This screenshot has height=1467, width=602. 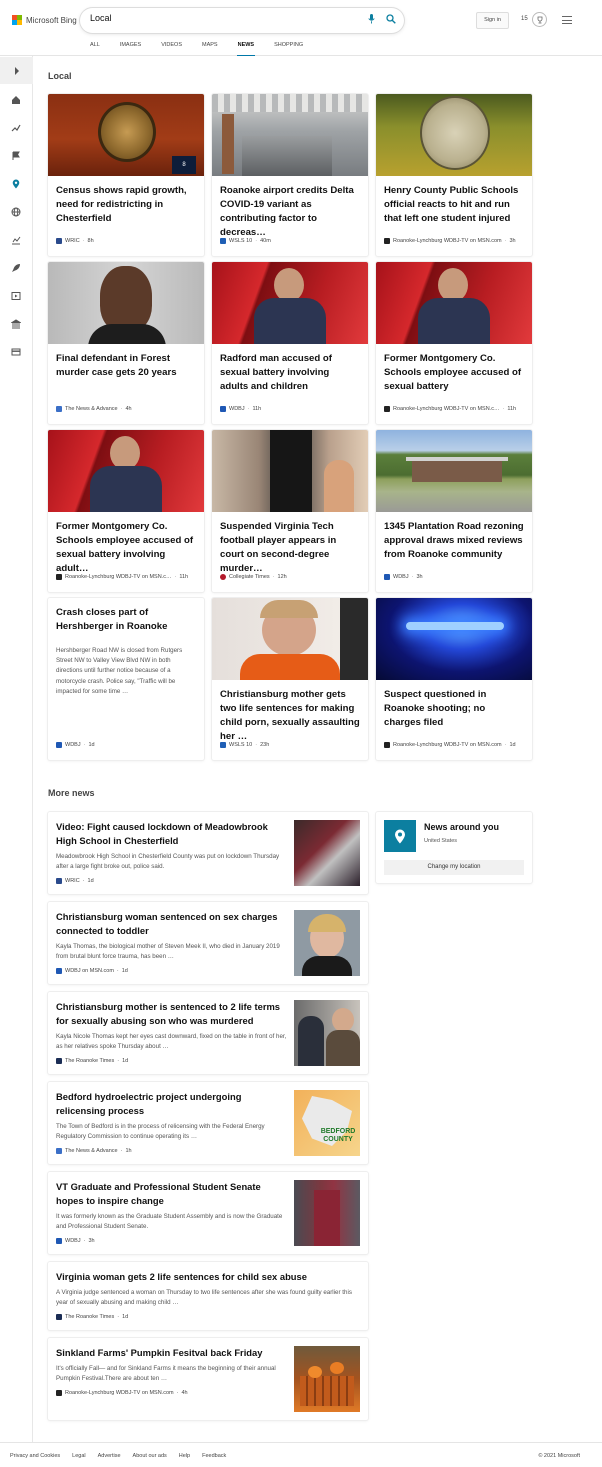 What do you see at coordinates (257, 409) in the screenshot?
I see `source-time: 11h` at bounding box center [257, 409].